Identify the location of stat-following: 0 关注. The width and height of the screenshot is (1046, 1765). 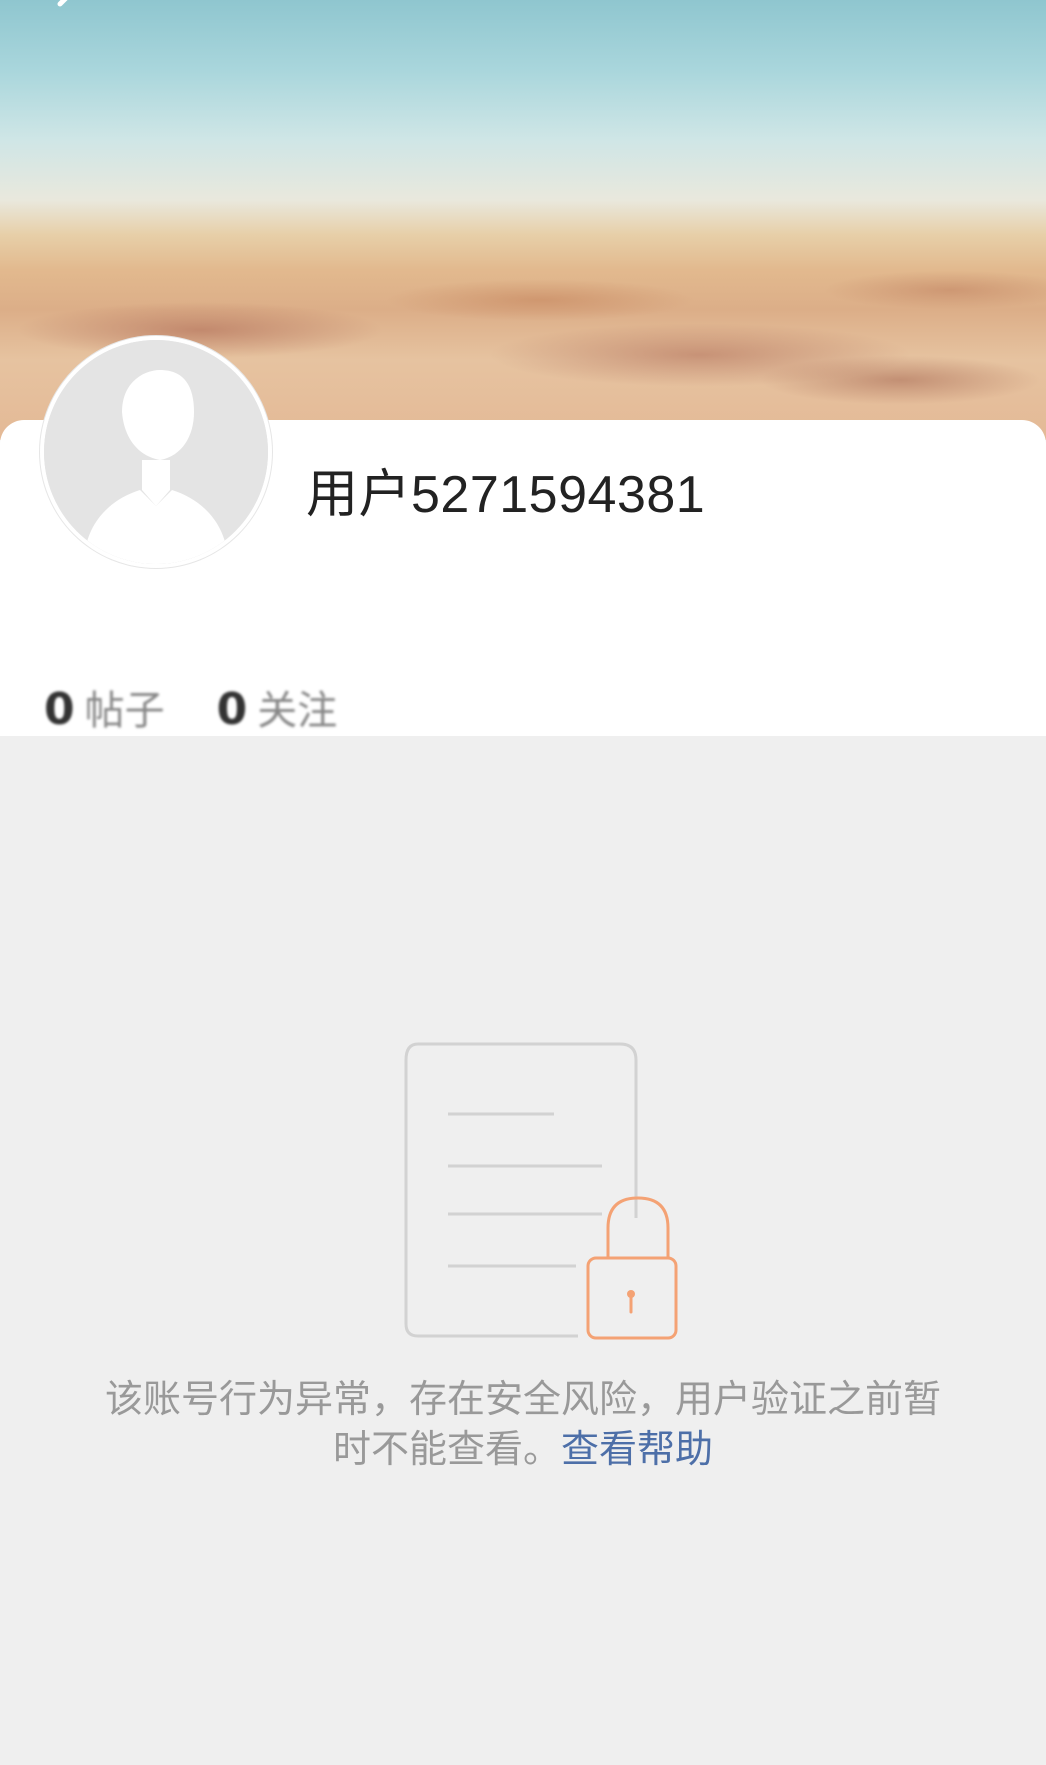
(277, 706).